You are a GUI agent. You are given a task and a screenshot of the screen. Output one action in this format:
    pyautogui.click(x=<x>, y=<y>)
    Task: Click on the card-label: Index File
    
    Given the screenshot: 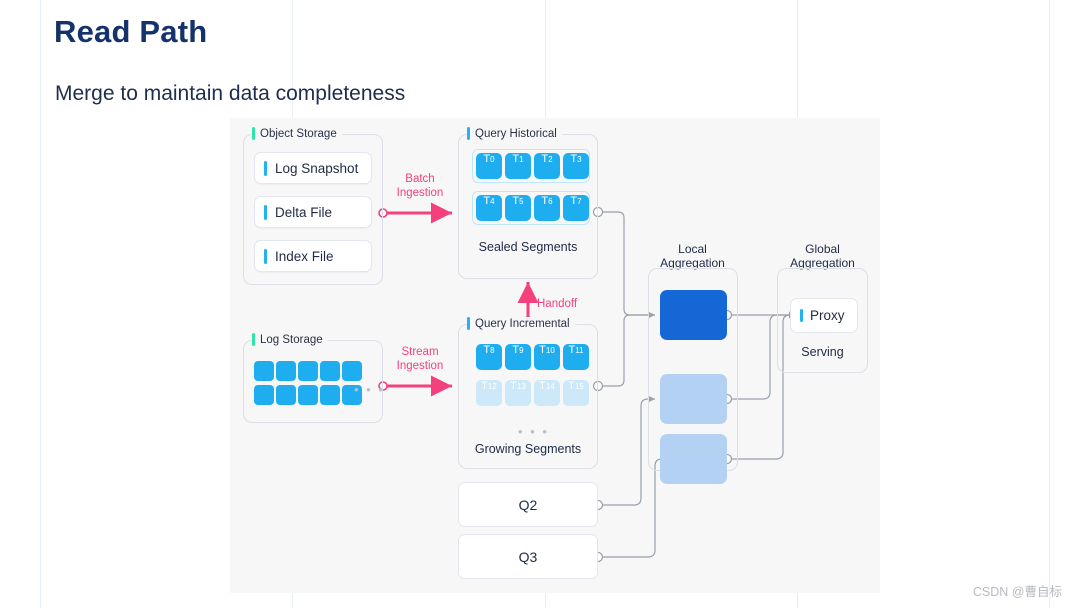 What is the action you would take?
    pyautogui.click(x=304, y=256)
    